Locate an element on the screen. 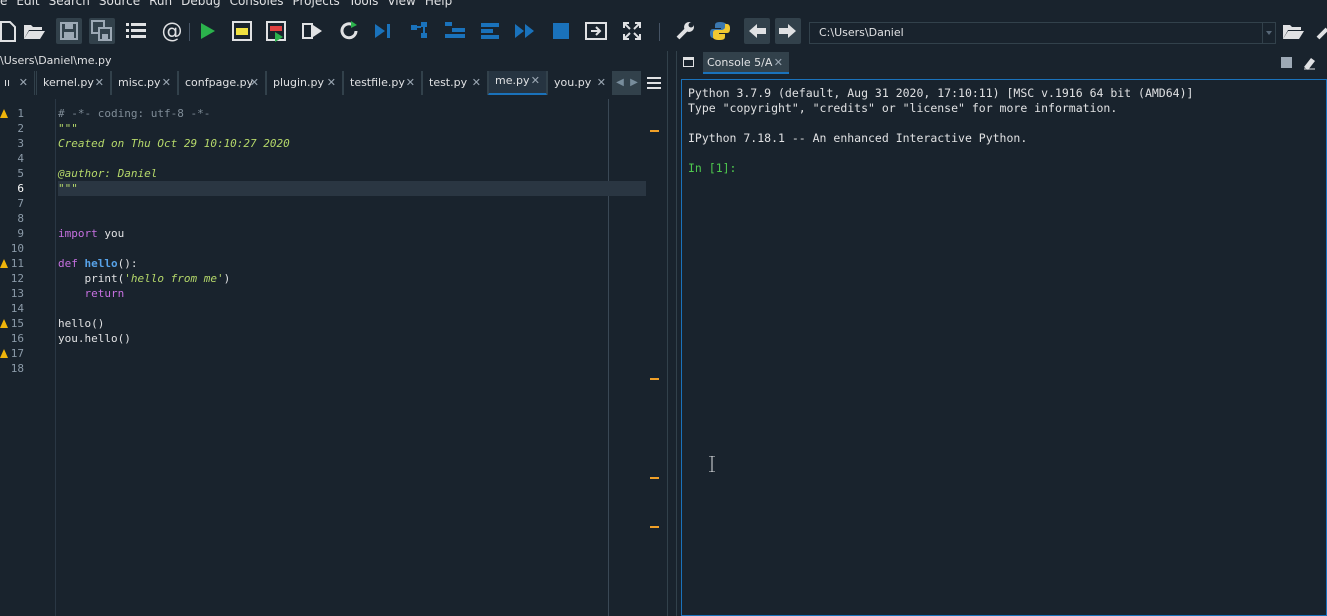  code-line: @author: Daniel is located at coordinates (108, 173).